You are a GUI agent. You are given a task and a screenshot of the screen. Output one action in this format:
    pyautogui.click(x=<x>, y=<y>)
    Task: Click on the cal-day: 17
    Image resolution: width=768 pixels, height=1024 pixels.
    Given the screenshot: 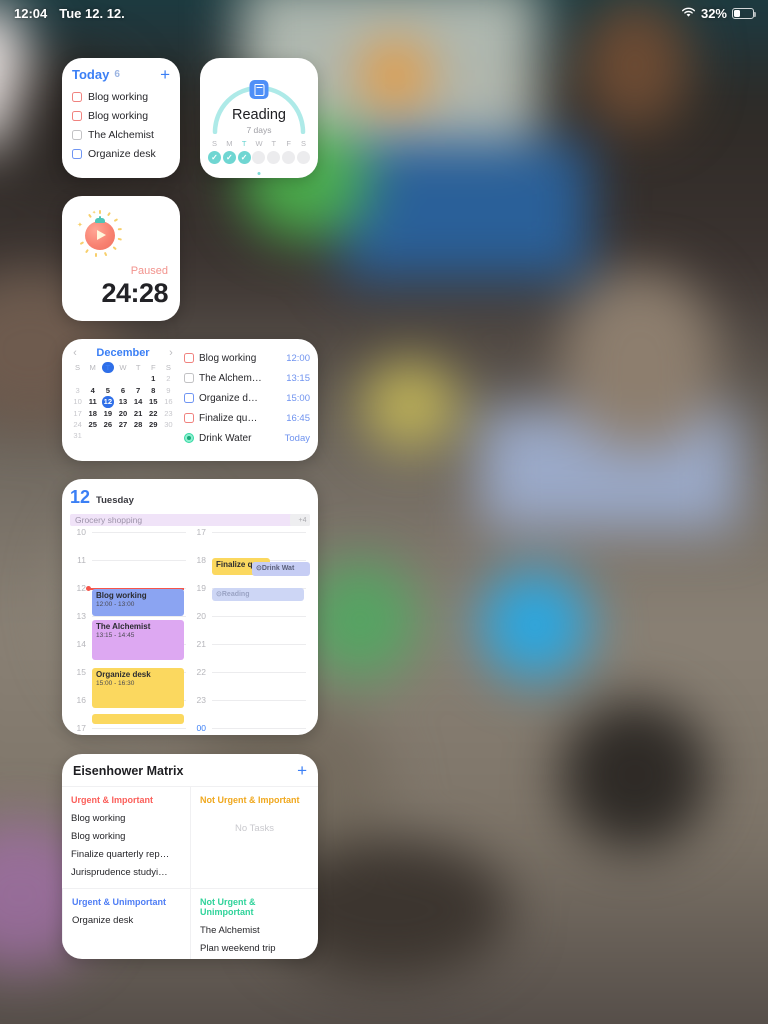 What is the action you would take?
    pyautogui.click(x=77, y=413)
    